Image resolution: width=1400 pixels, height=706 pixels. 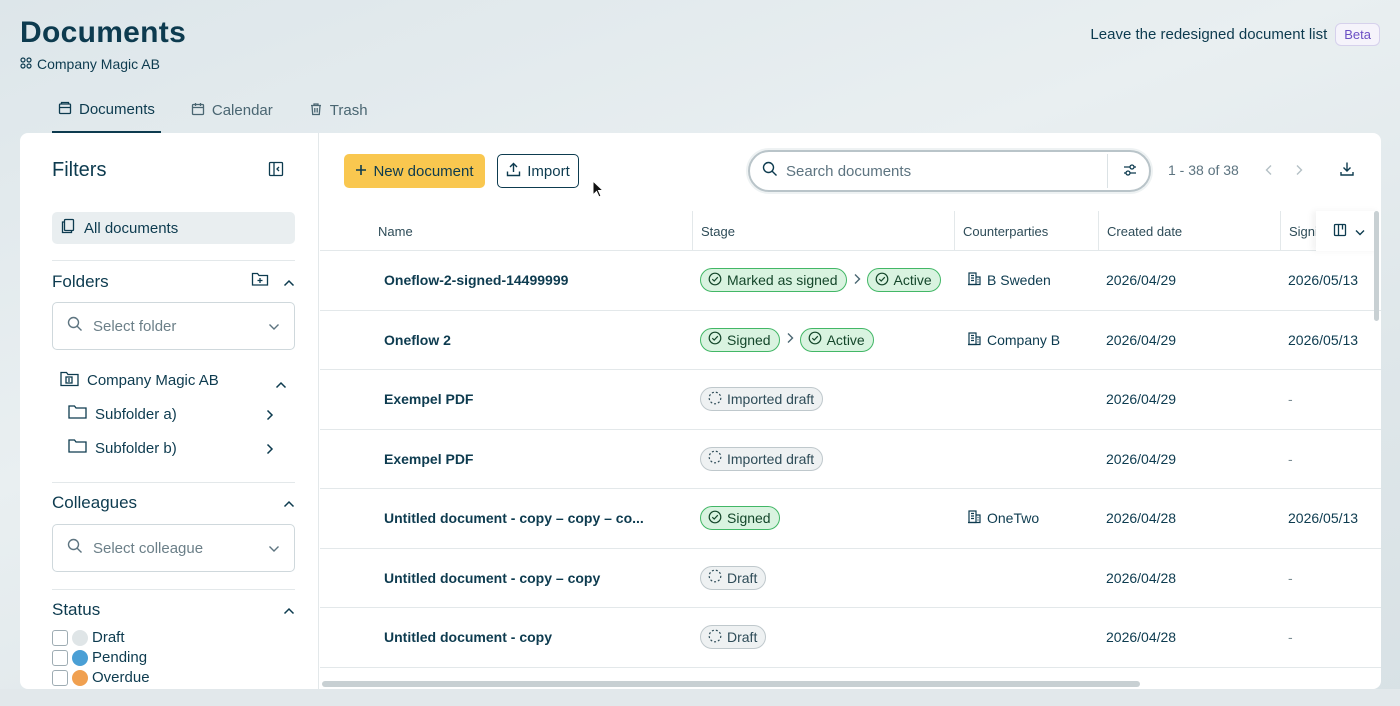 What do you see at coordinates (122, 414) in the screenshot?
I see `subfolder-item: Subfolder a)` at bounding box center [122, 414].